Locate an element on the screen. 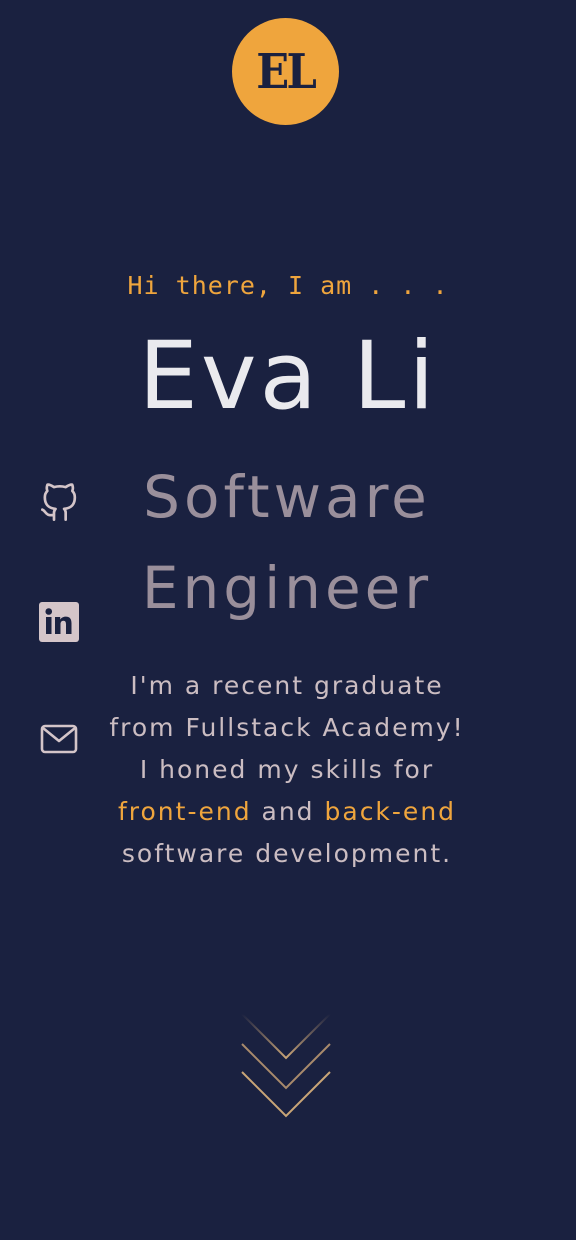 This screenshot has height=1240, width=576. job-title-line-1: Software is located at coordinates (287, 497).